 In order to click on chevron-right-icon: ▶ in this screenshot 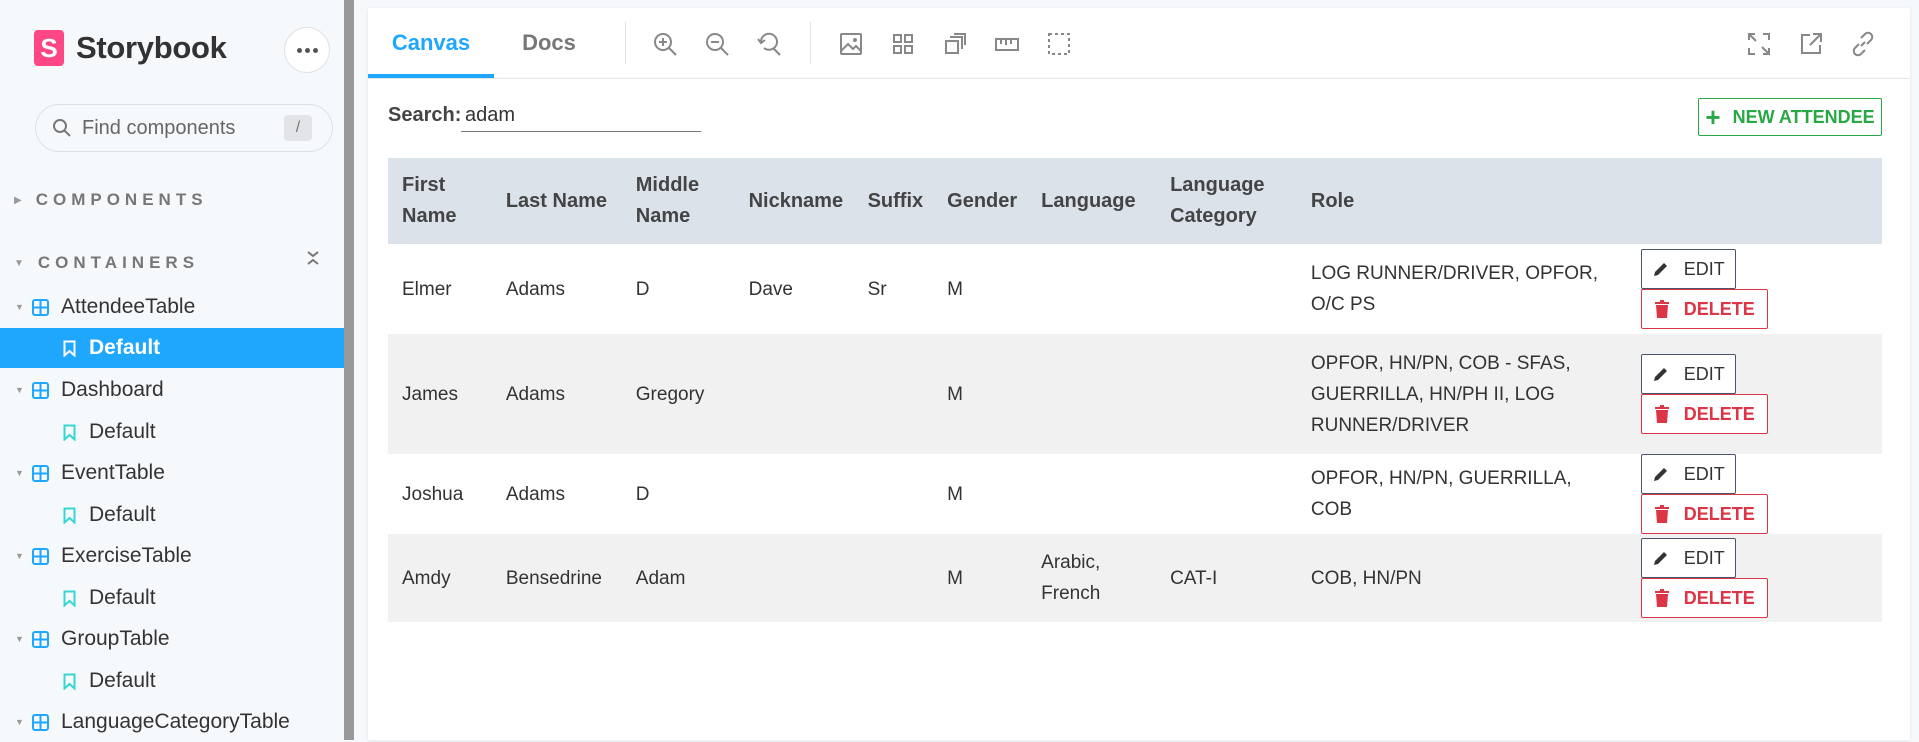, I will do `click(18, 200)`.